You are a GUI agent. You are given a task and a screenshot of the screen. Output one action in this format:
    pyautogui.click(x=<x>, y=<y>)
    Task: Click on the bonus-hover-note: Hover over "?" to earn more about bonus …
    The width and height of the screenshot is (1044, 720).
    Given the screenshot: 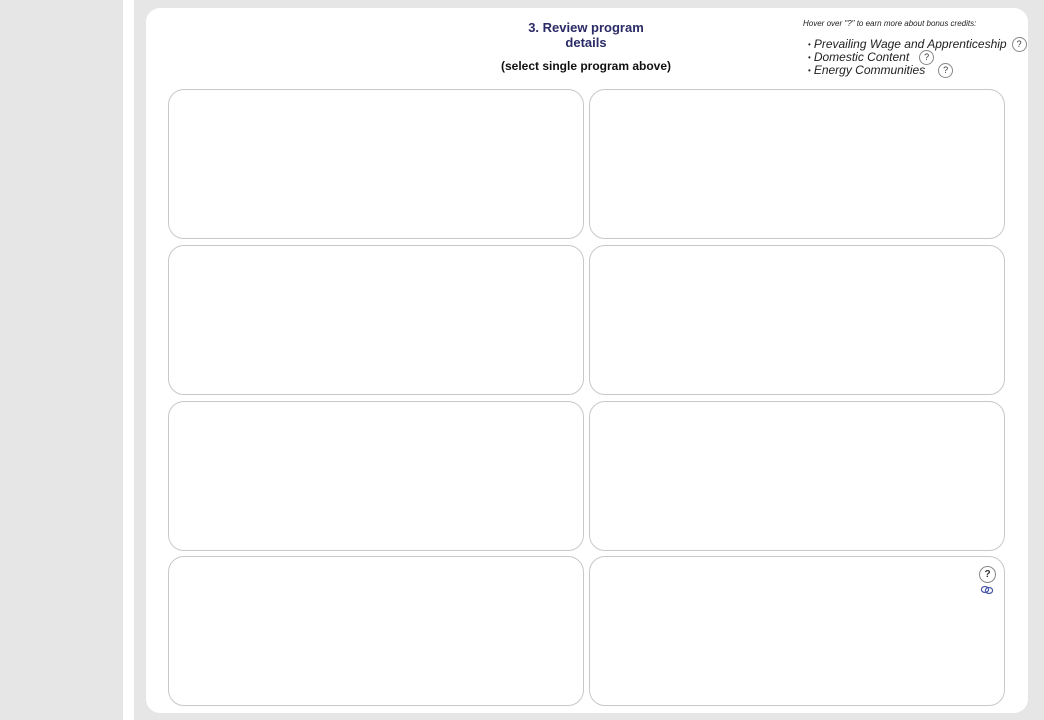 What is the action you would take?
    pyautogui.click(x=890, y=23)
    